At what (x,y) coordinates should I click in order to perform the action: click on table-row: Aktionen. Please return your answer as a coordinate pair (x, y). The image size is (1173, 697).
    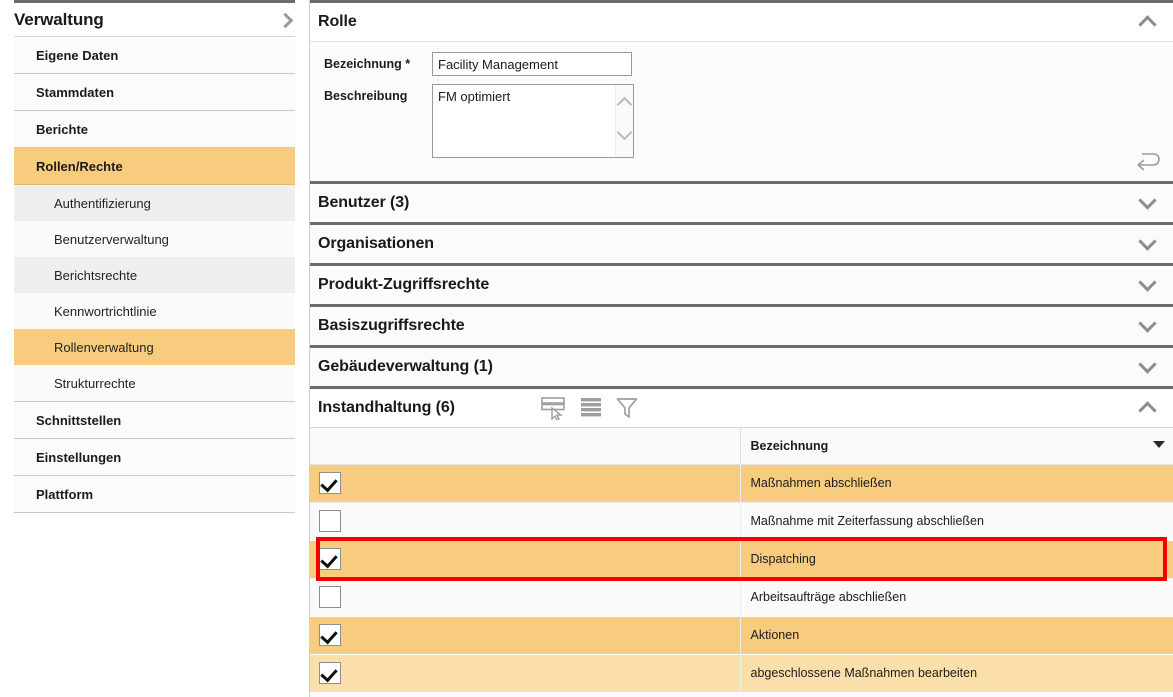
    Looking at the image, I should click on (741, 634).